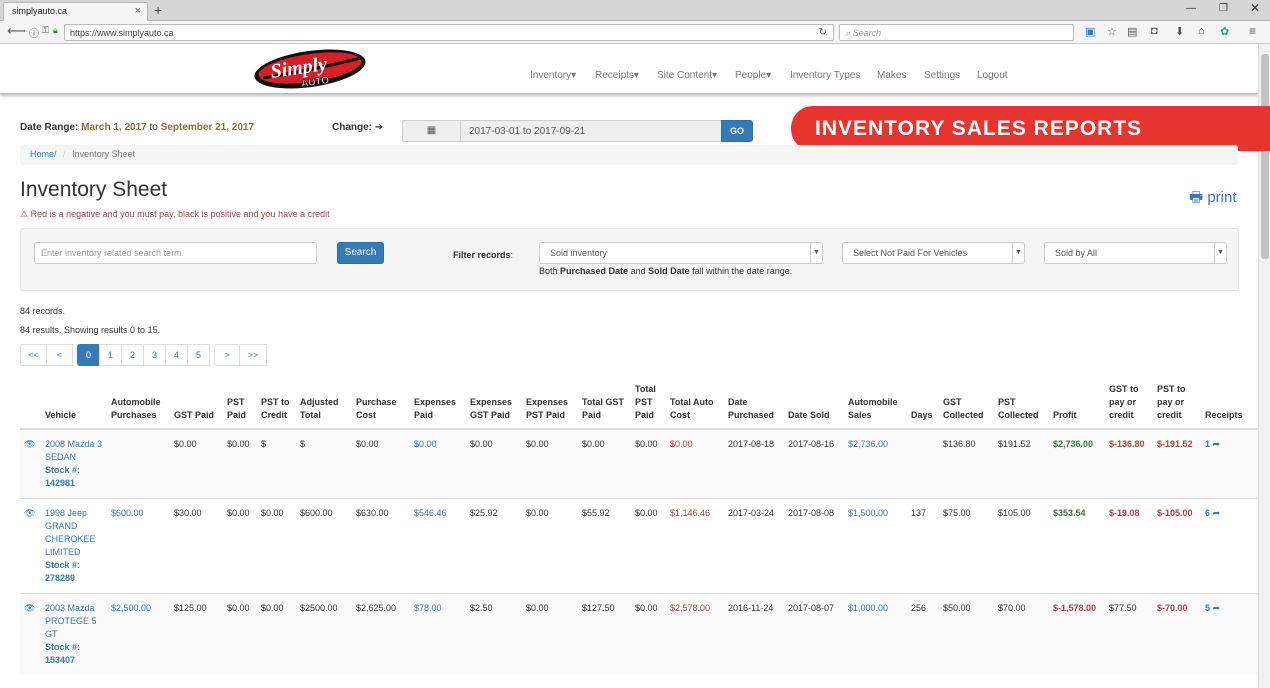 Image resolution: width=1270 pixels, height=688 pixels. What do you see at coordinates (138, 11) in the screenshot?
I see `close-tab-icon: ×` at bounding box center [138, 11].